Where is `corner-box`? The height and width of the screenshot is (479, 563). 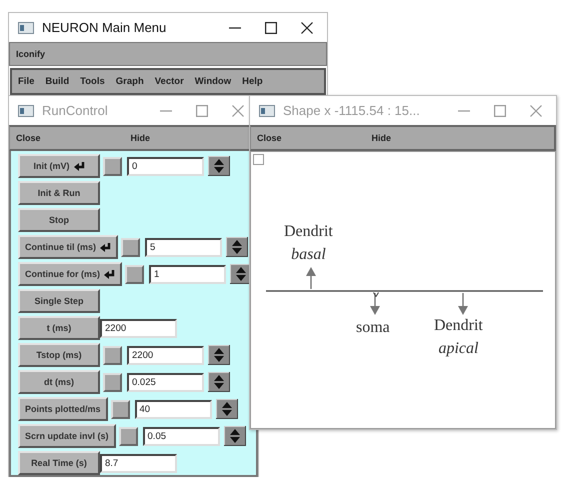 corner-box is located at coordinates (258, 159).